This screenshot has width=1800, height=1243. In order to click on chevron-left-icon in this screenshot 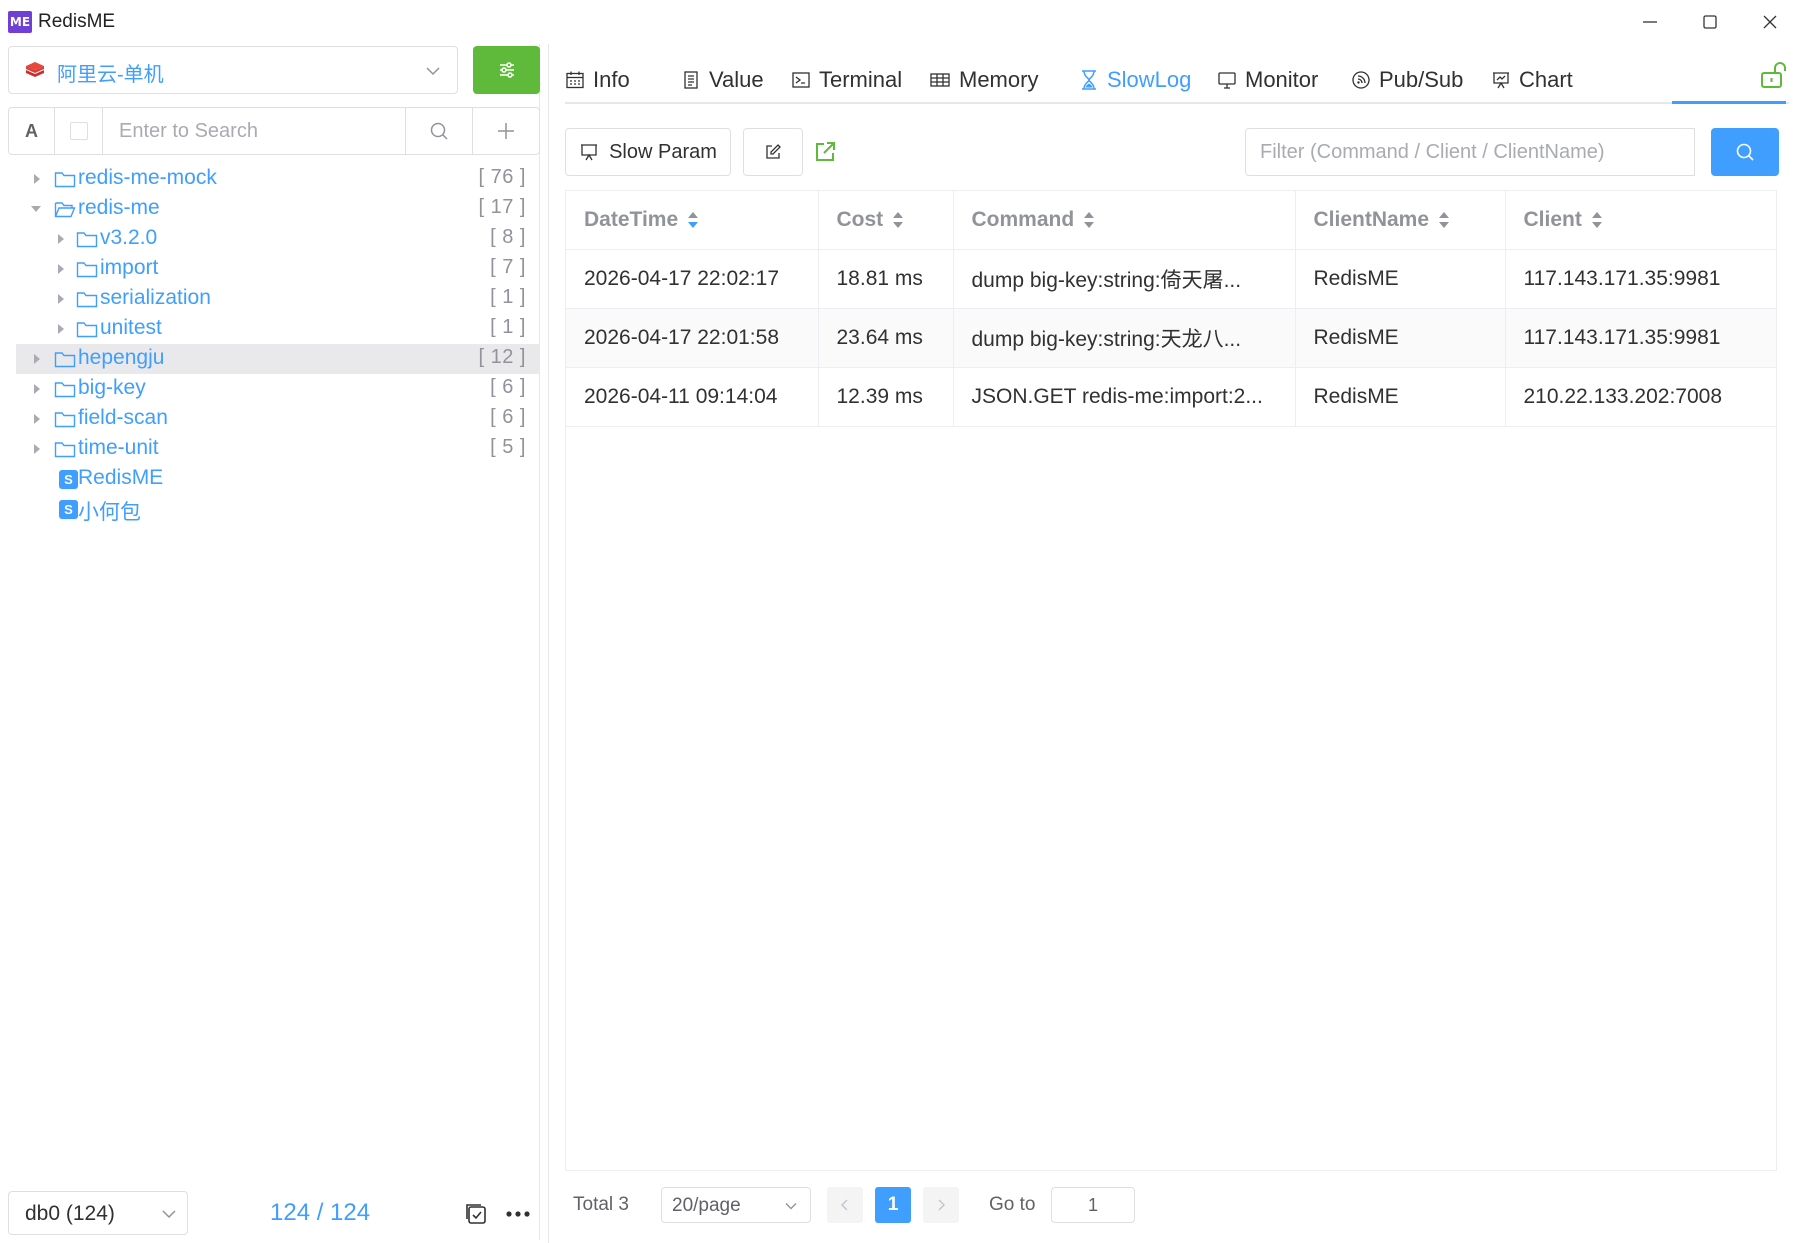, I will do `click(844, 1205)`.